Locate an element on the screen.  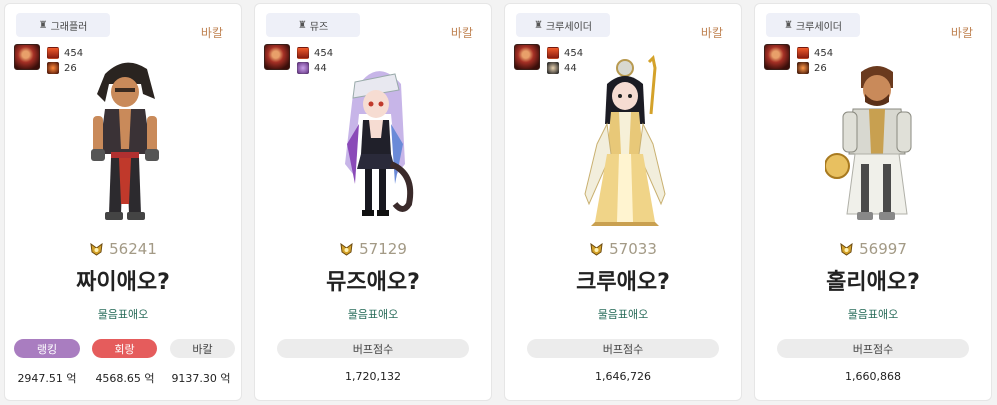
corridor-value: 4568.65 억 is located at coordinates (125, 378).